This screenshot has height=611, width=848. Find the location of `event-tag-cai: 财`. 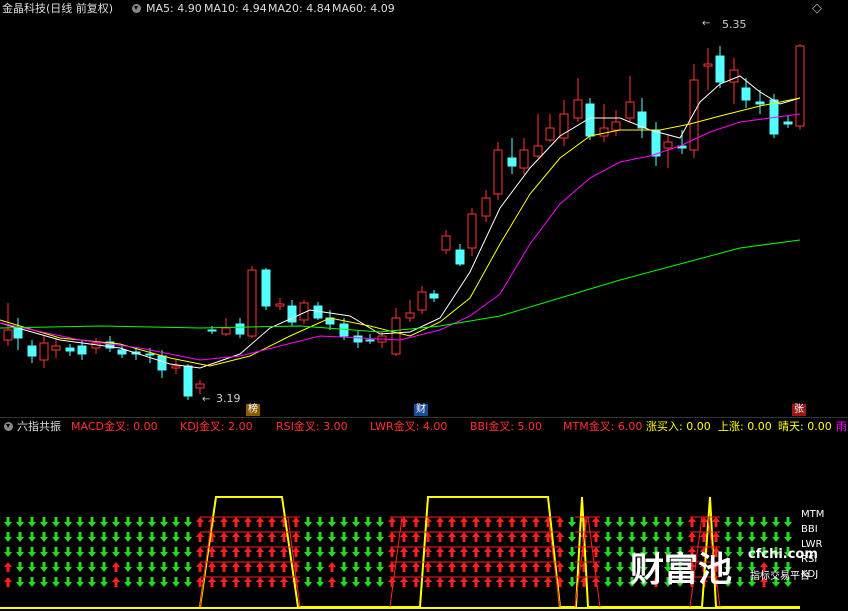

event-tag-cai: 财 is located at coordinates (421, 410).